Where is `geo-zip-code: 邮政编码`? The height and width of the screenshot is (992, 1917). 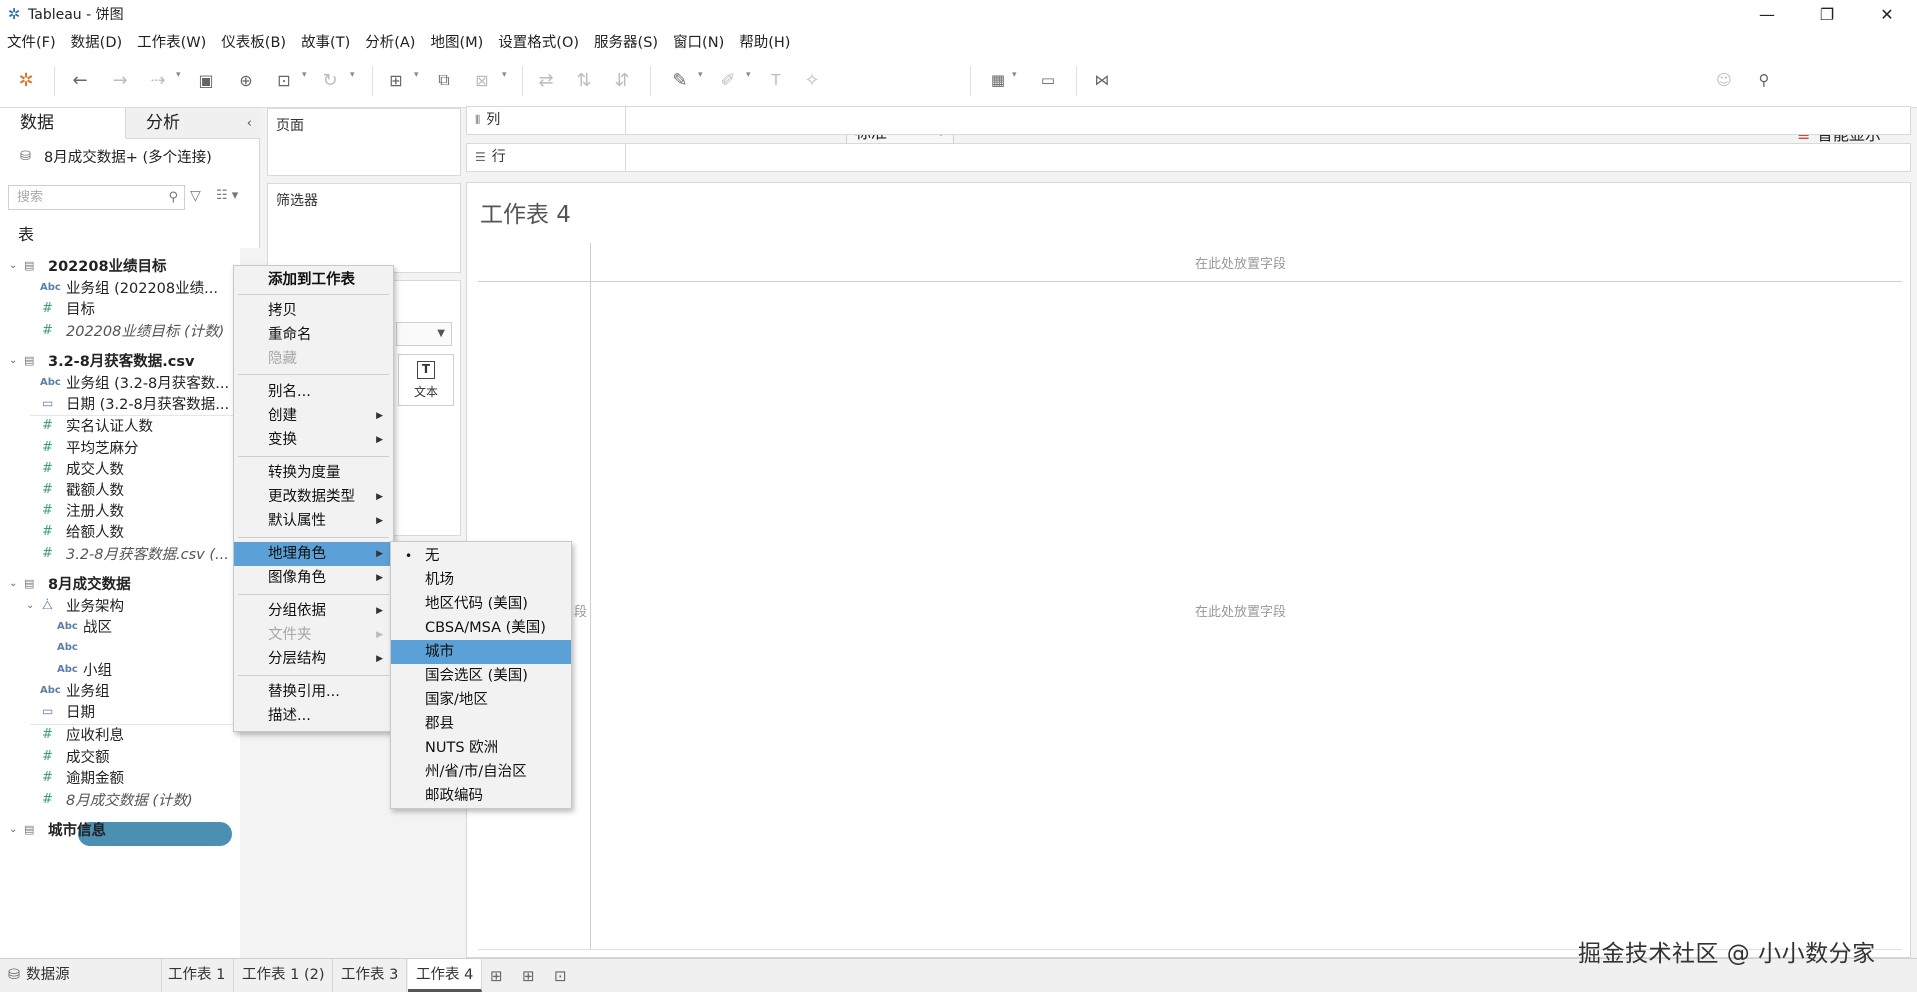
geo-zip-code: 邮政编码 is located at coordinates (481, 796).